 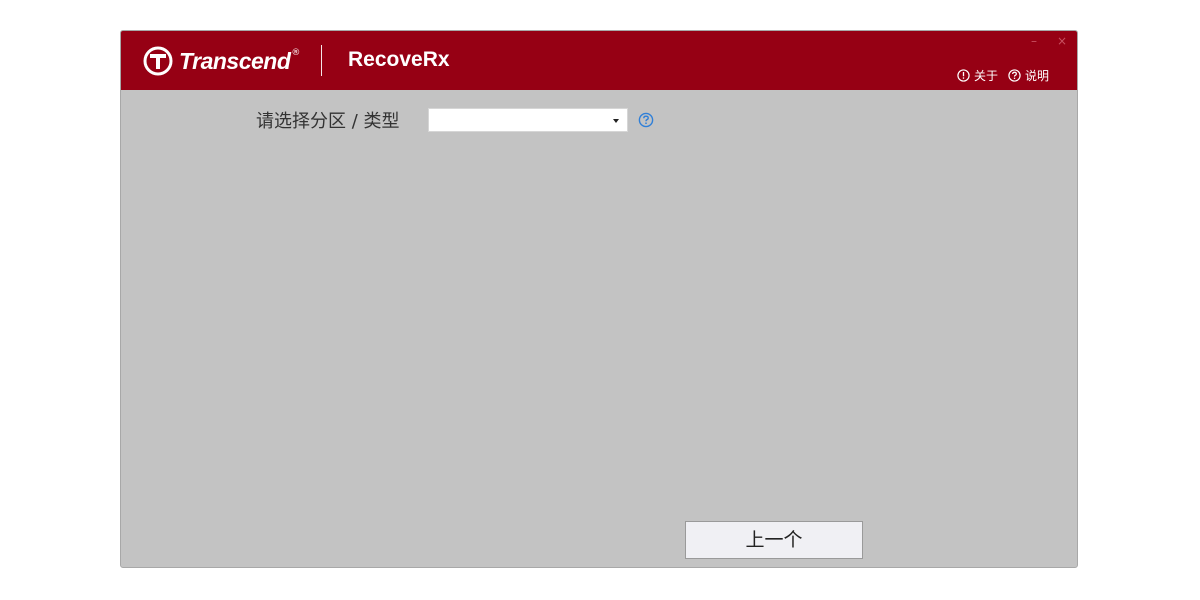 I want to click on window-controls: – ×, so click(x=1048, y=41).